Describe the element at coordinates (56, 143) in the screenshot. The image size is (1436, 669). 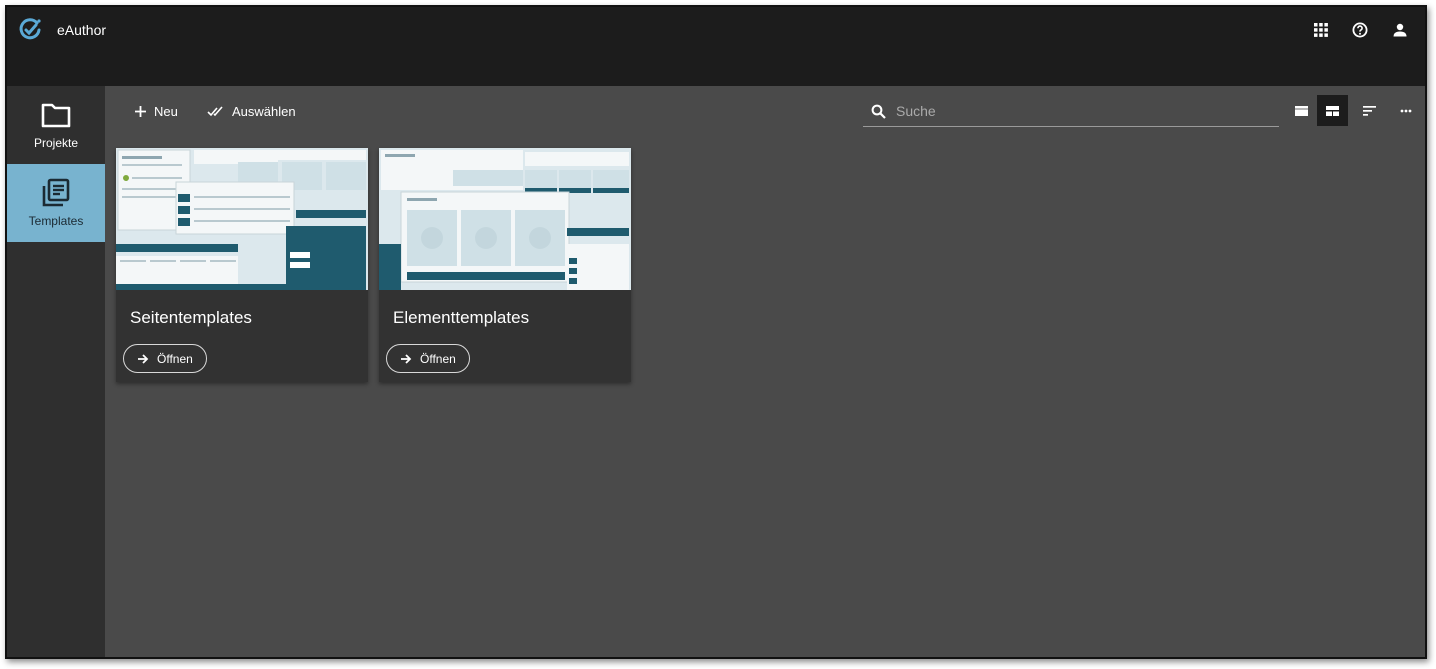
I see `sidebar-item-label: Projekte` at that location.